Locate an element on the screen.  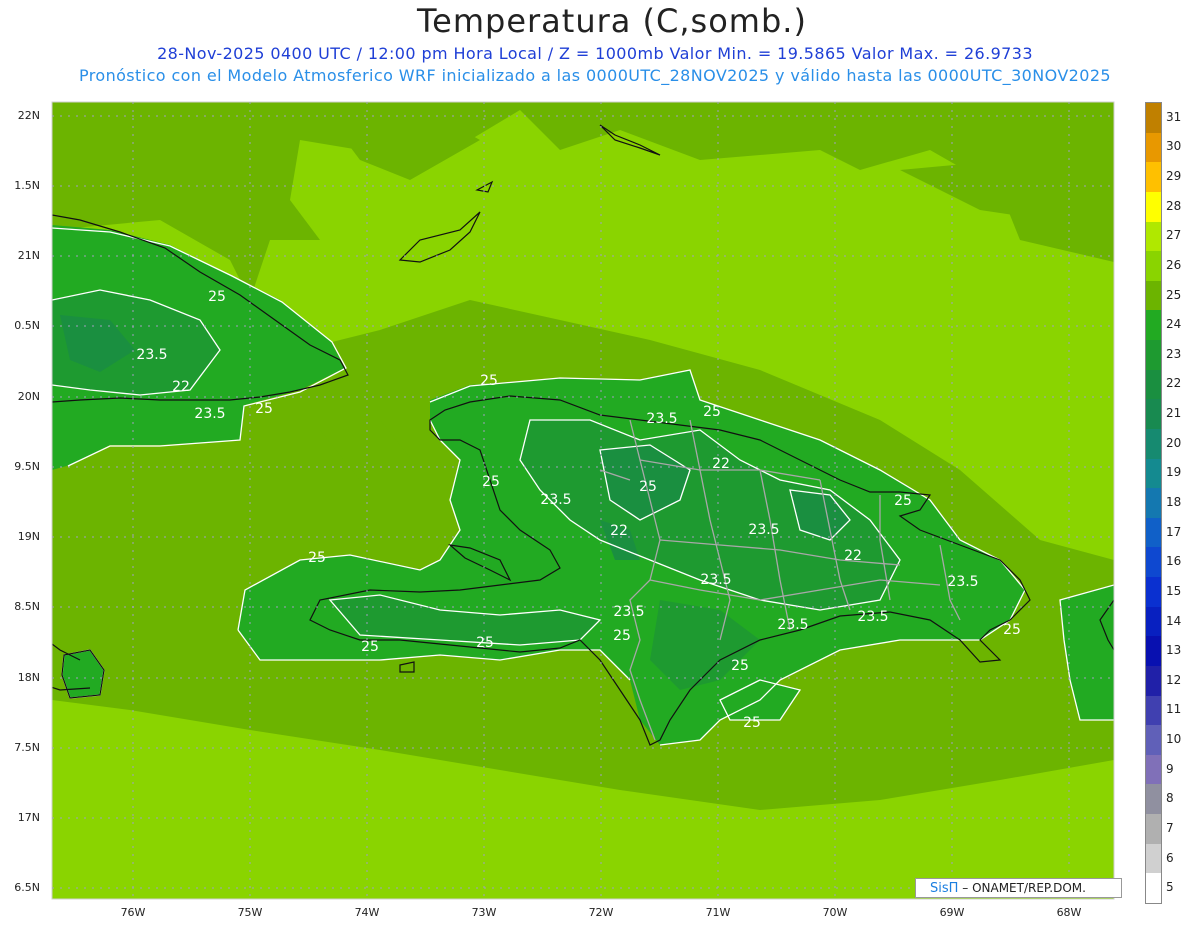
legend-label: 5 is located at coordinates (1170, 887).